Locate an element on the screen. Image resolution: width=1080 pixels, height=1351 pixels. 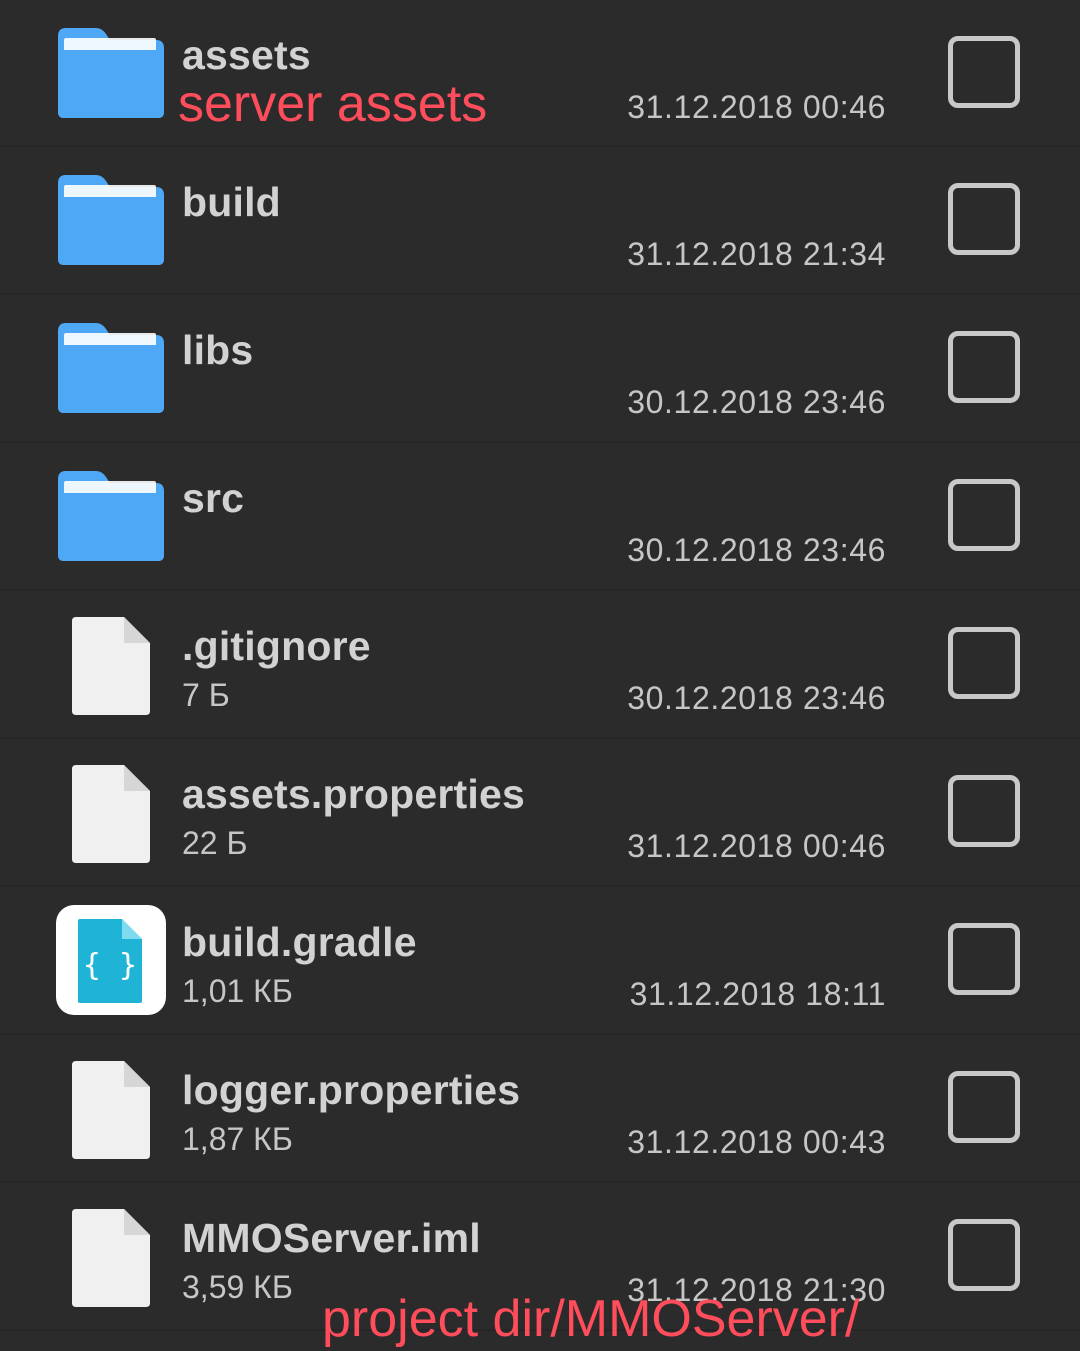
file-row: { } build.gradle 1,01 КБ 31.12.2018 18:11 is located at coordinates (540, 961).